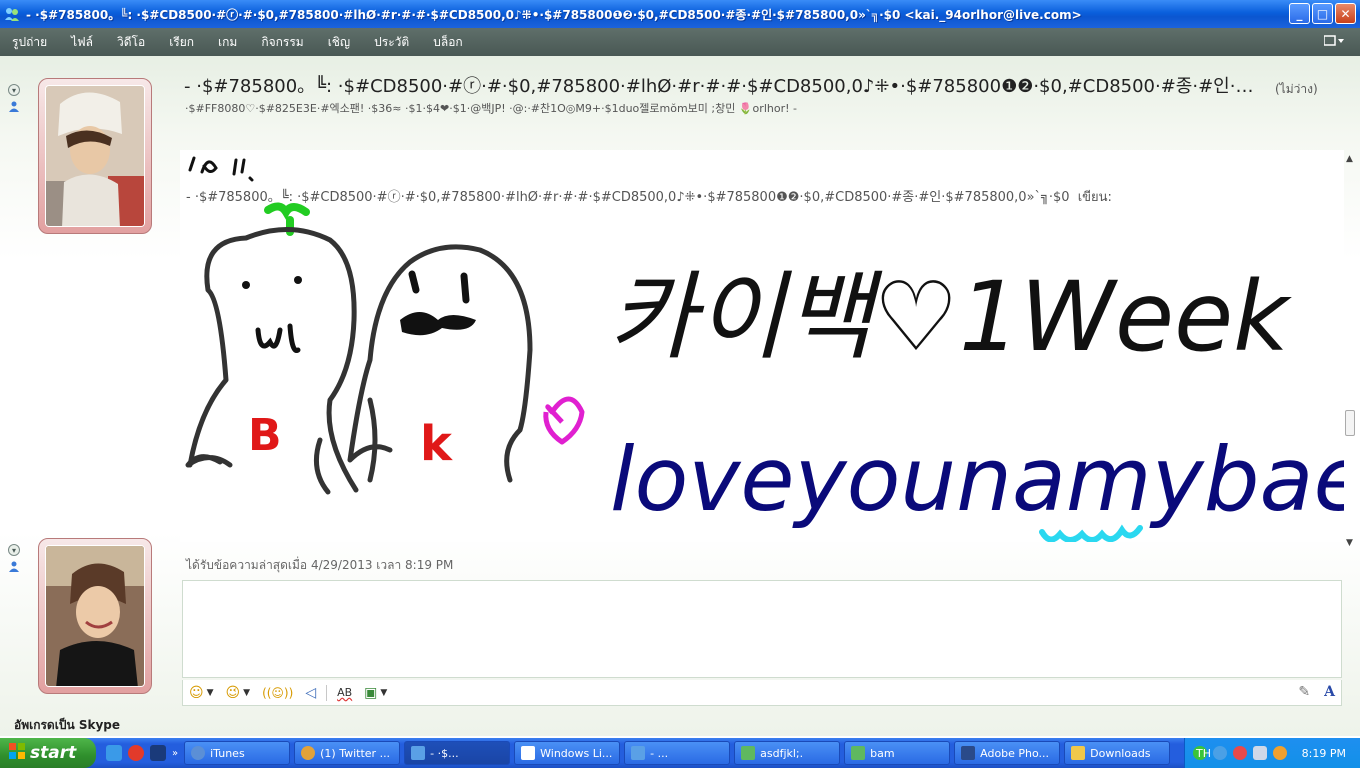 The height and width of the screenshot is (768, 1360). I want to click on writes-label: เขียน:, so click(1094, 197).